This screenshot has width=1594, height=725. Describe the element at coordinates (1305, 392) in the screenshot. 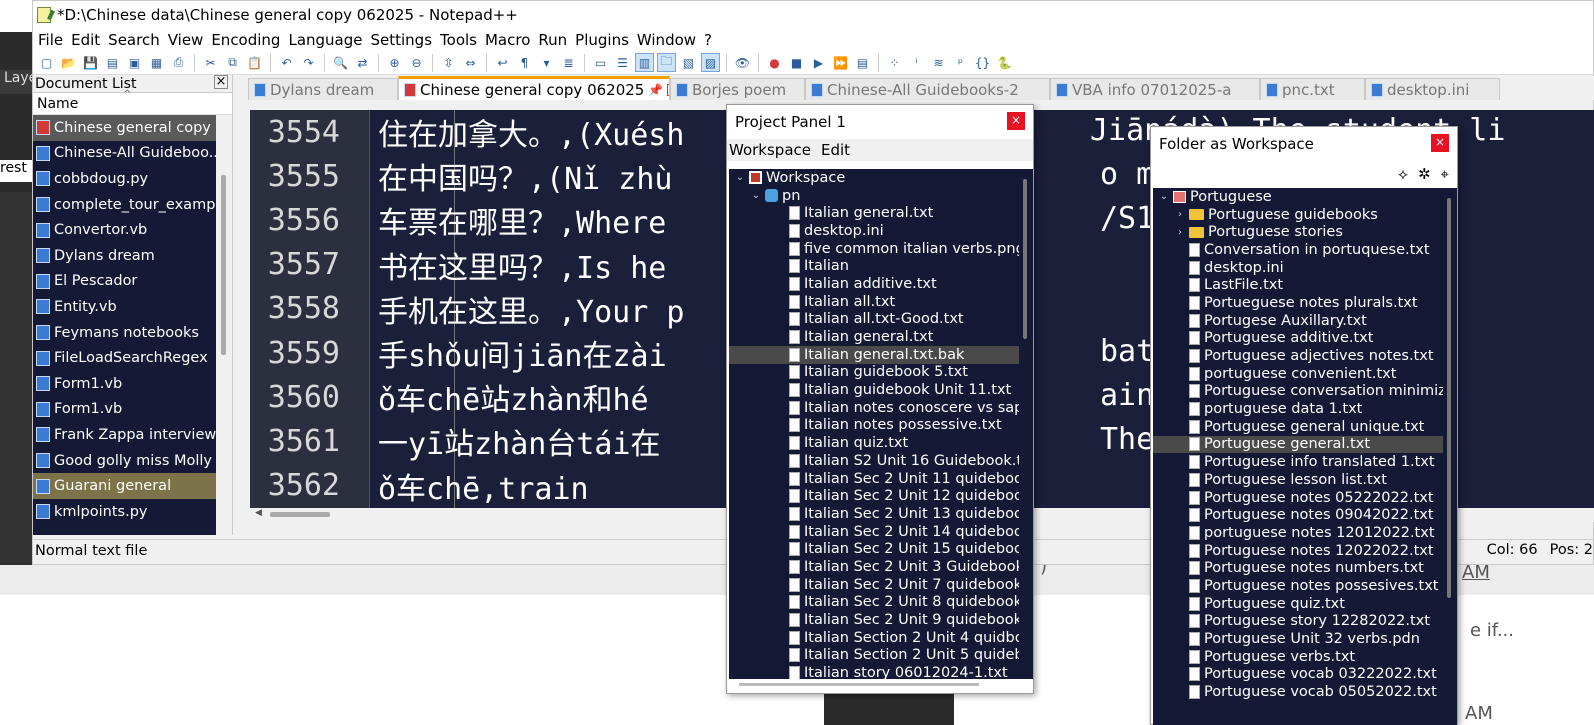

I see `tree-item: Portuguese conversation minimiz` at that location.